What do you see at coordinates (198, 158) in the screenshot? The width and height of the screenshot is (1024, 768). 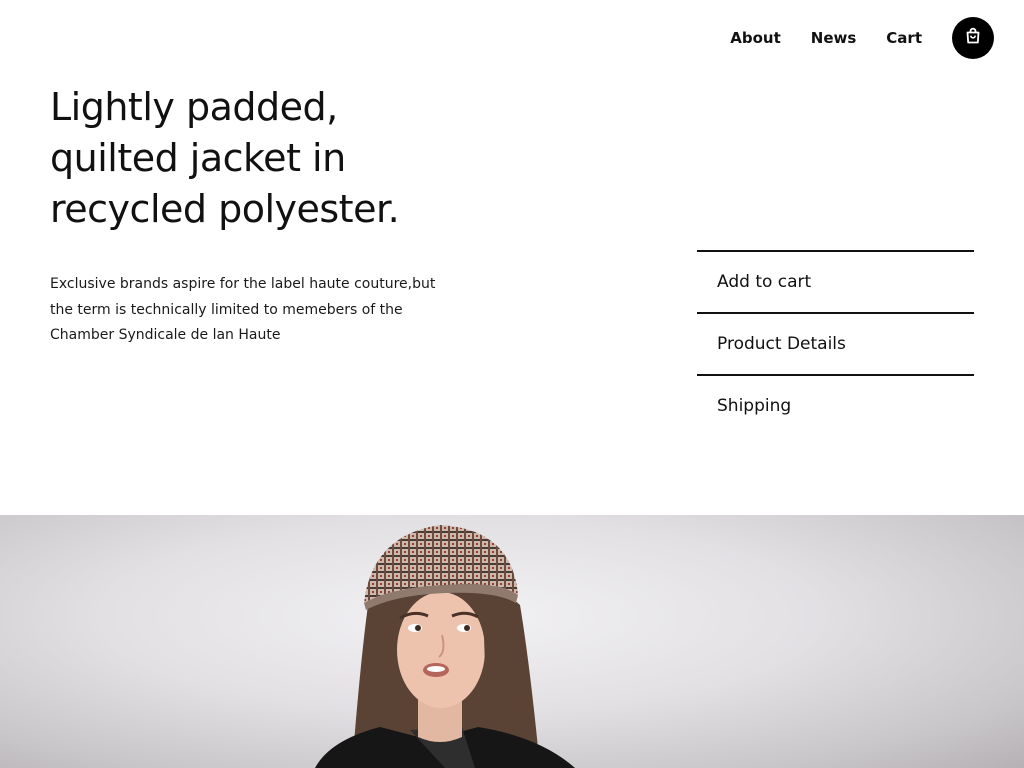 I see `headline-line-2: quilted jacket in` at bounding box center [198, 158].